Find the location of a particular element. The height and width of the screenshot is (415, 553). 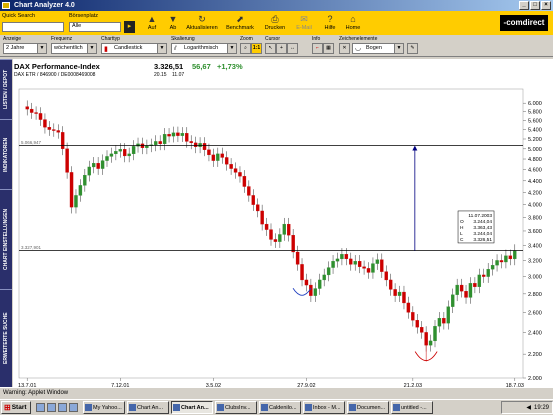

close-button: × is located at coordinates (546, 5).